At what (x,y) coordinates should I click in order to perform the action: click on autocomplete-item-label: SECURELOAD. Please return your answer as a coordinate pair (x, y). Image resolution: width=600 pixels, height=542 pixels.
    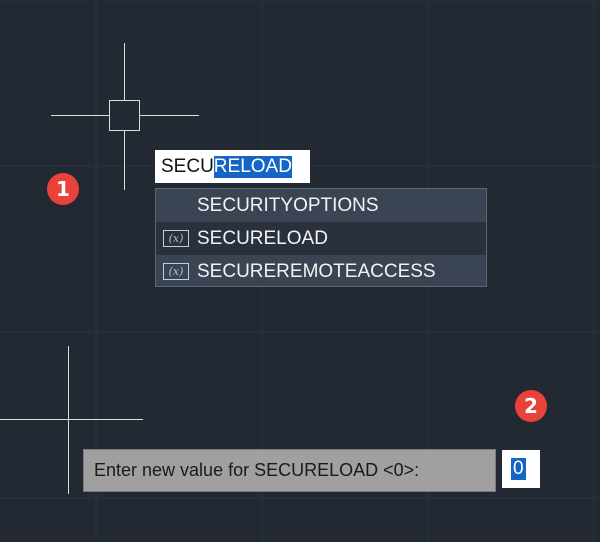
    Looking at the image, I should click on (262, 238).